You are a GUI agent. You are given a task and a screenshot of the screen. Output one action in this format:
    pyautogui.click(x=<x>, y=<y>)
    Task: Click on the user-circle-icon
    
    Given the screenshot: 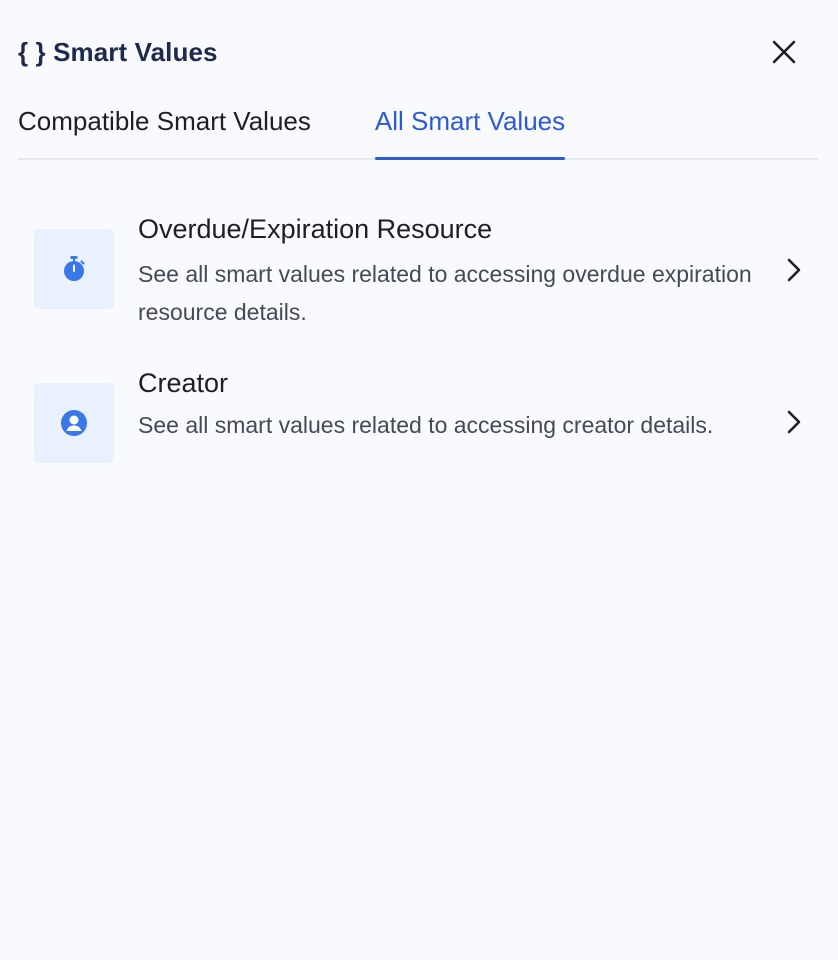 What is the action you would take?
    pyautogui.click(x=74, y=423)
    